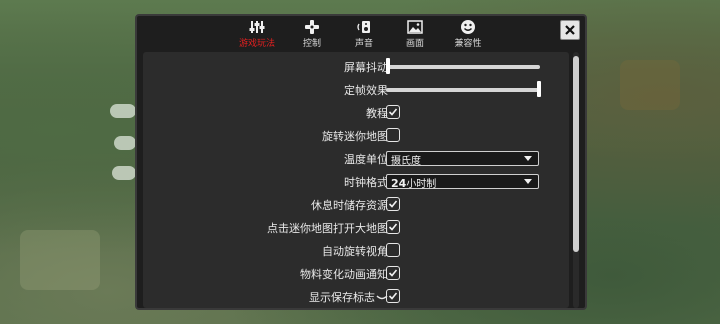 This screenshot has height=324, width=720. What do you see at coordinates (366, 90) in the screenshot?
I see `setting-label: 定帧效果` at bounding box center [366, 90].